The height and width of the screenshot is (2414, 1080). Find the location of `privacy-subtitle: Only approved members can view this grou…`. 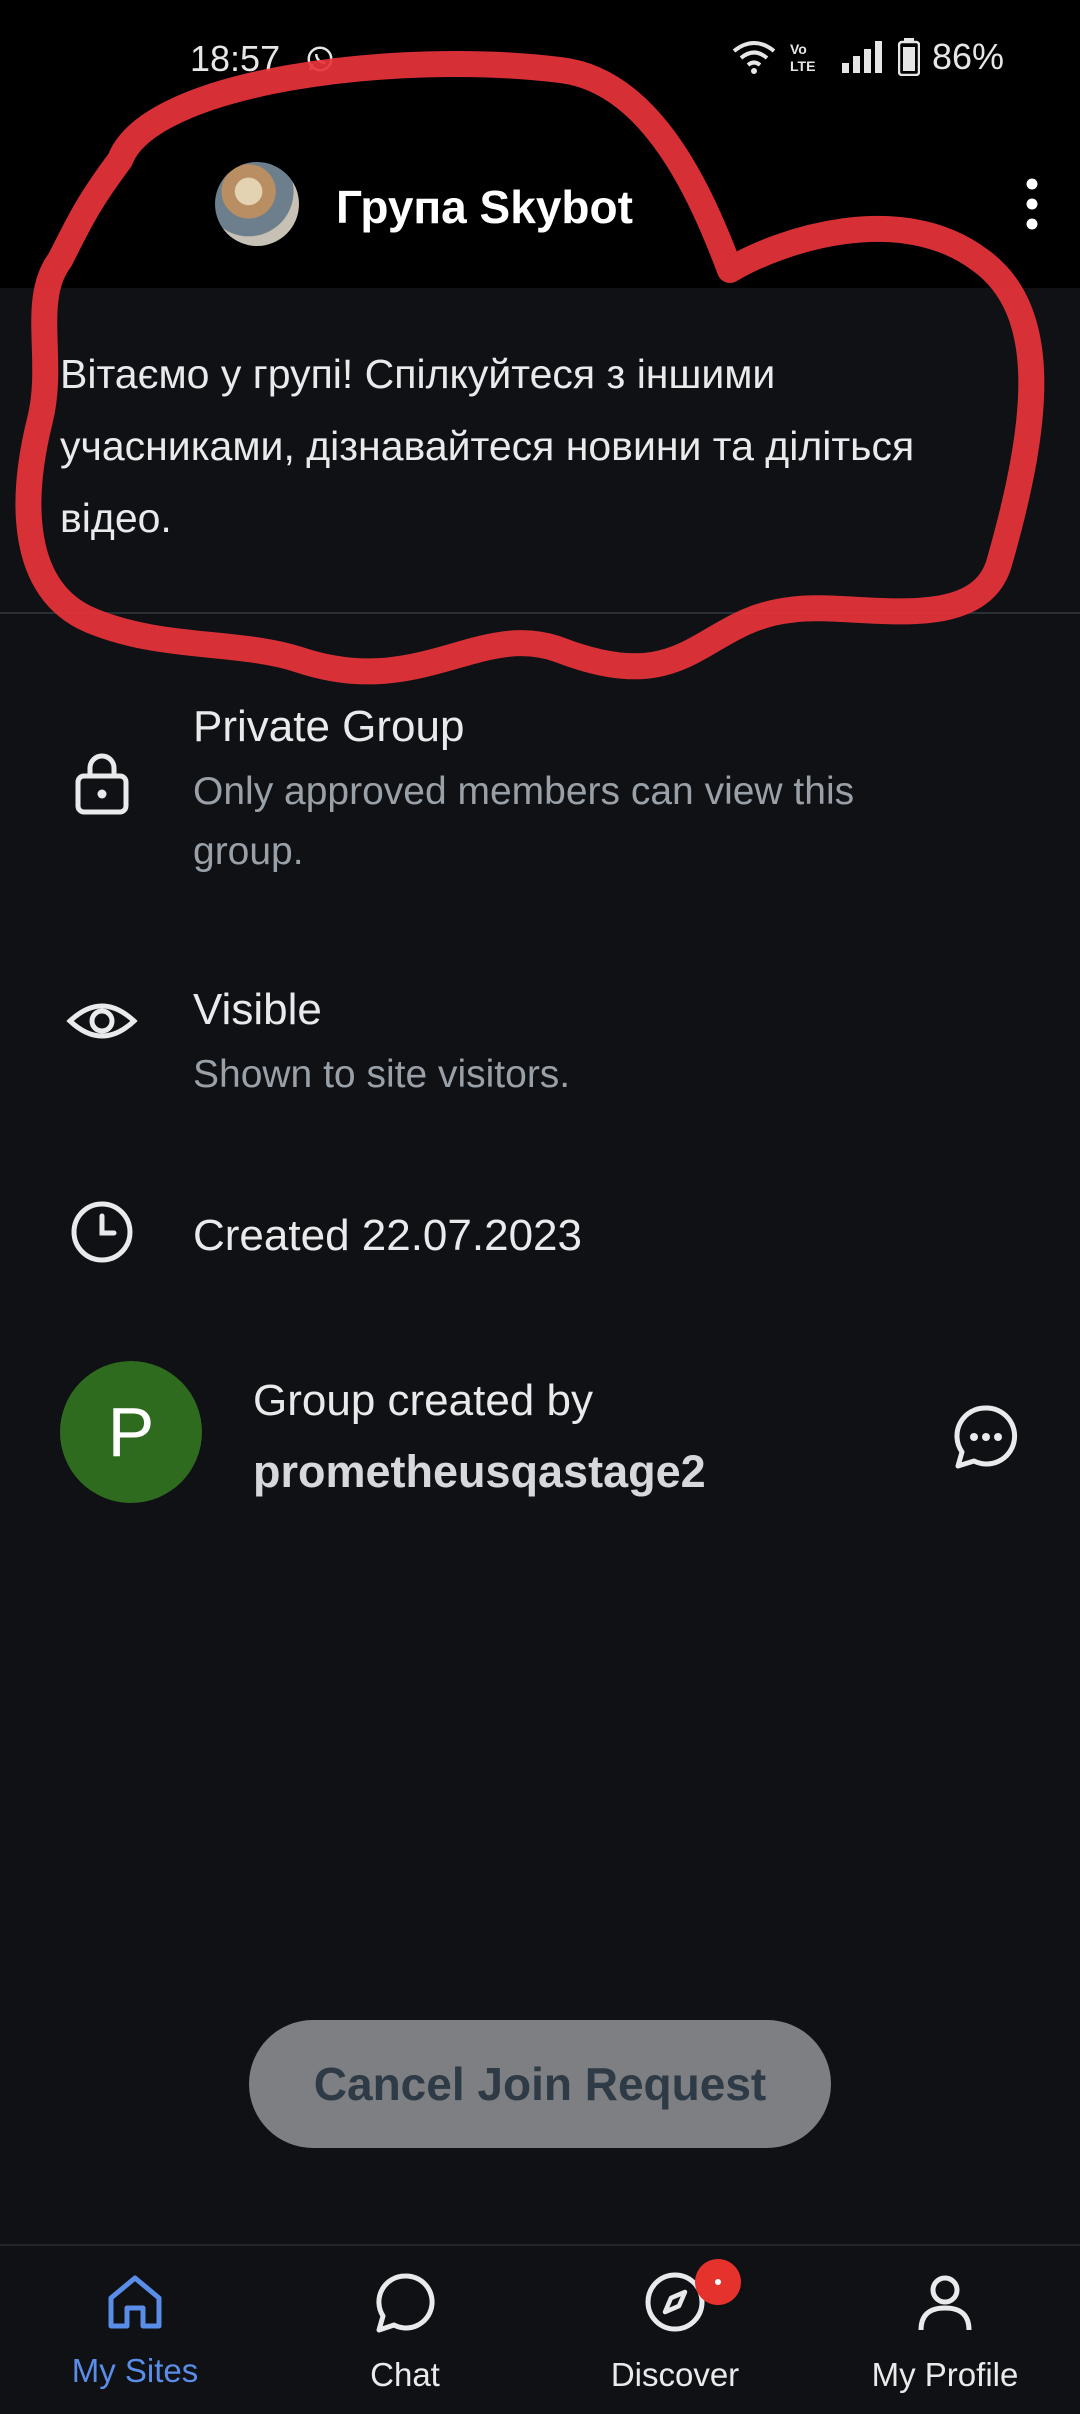

privacy-subtitle: Only approved members can view this grou… is located at coordinates (524, 821).